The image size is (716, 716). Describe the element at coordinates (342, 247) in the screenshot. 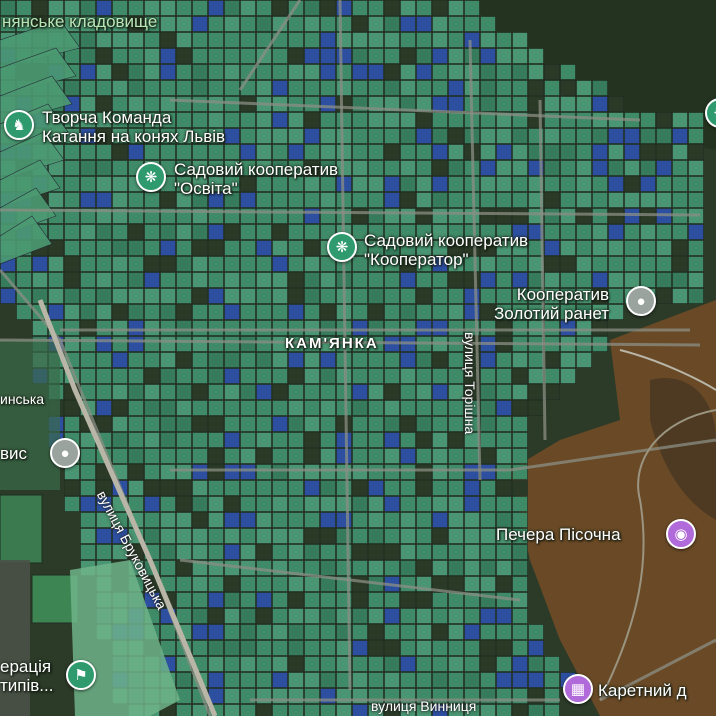

I see `garden-cooperative-icon-2: ❋` at that location.